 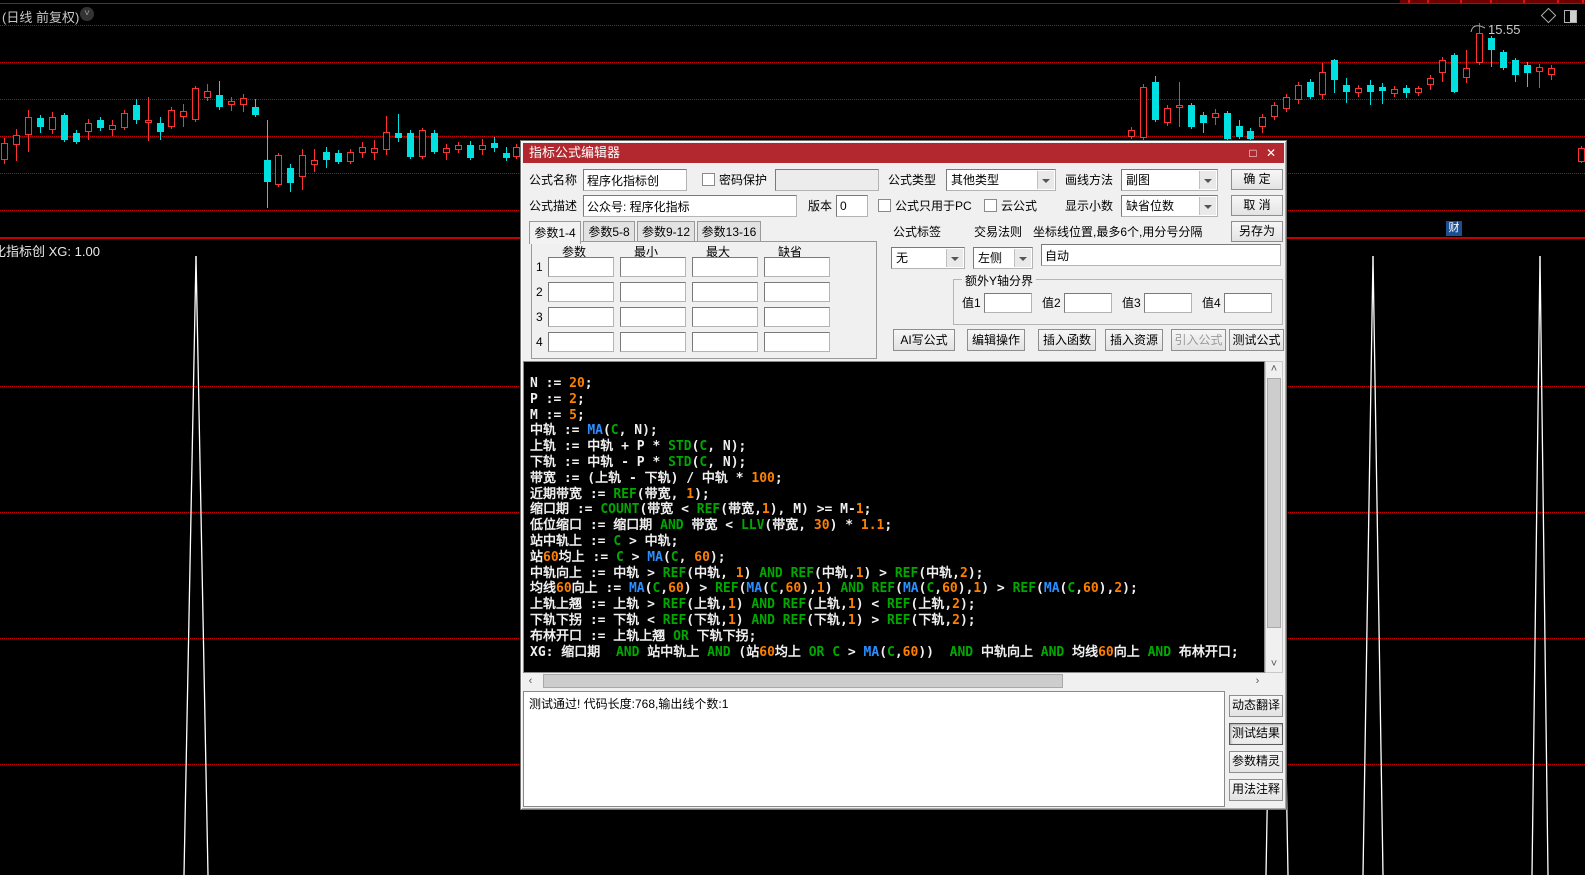 What do you see at coordinates (924, 340) in the screenshot?
I see `action-button-1: AI写公式` at bounding box center [924, 340].